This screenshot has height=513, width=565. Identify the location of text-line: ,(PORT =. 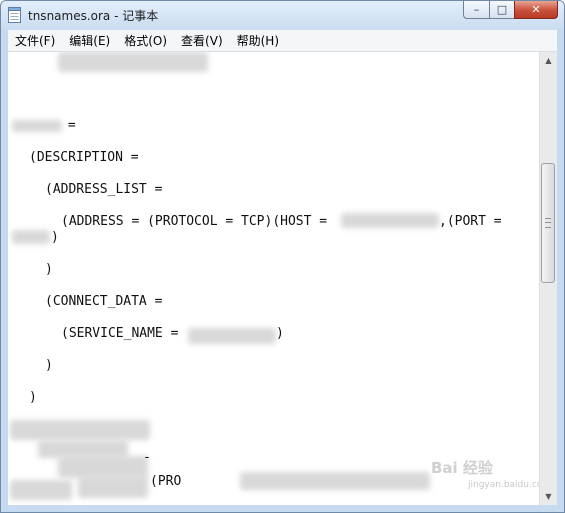
(470, 221).